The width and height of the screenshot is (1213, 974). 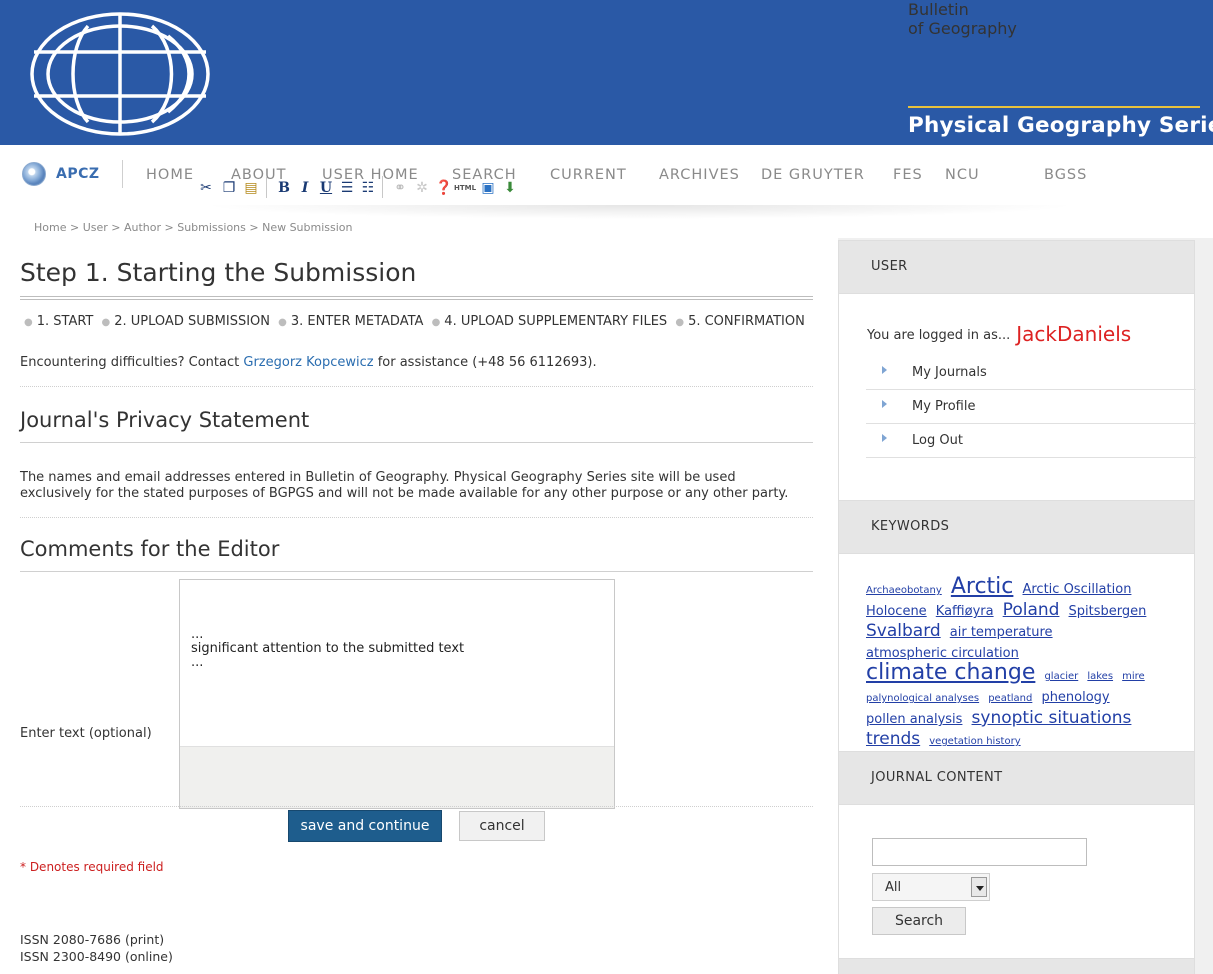 I want to click on step-2: 2. UPLOAD SUBMISSION, so click(x=192, y=321).